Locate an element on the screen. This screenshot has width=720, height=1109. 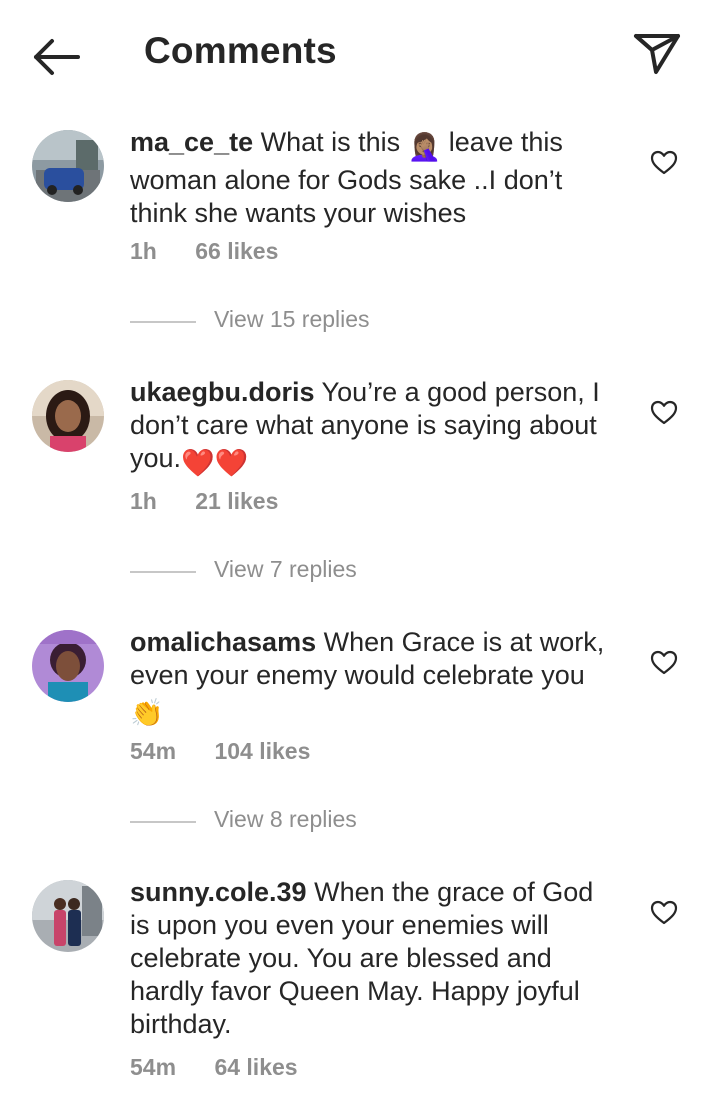
page-title: Comments is located at coordinates (240, 50).